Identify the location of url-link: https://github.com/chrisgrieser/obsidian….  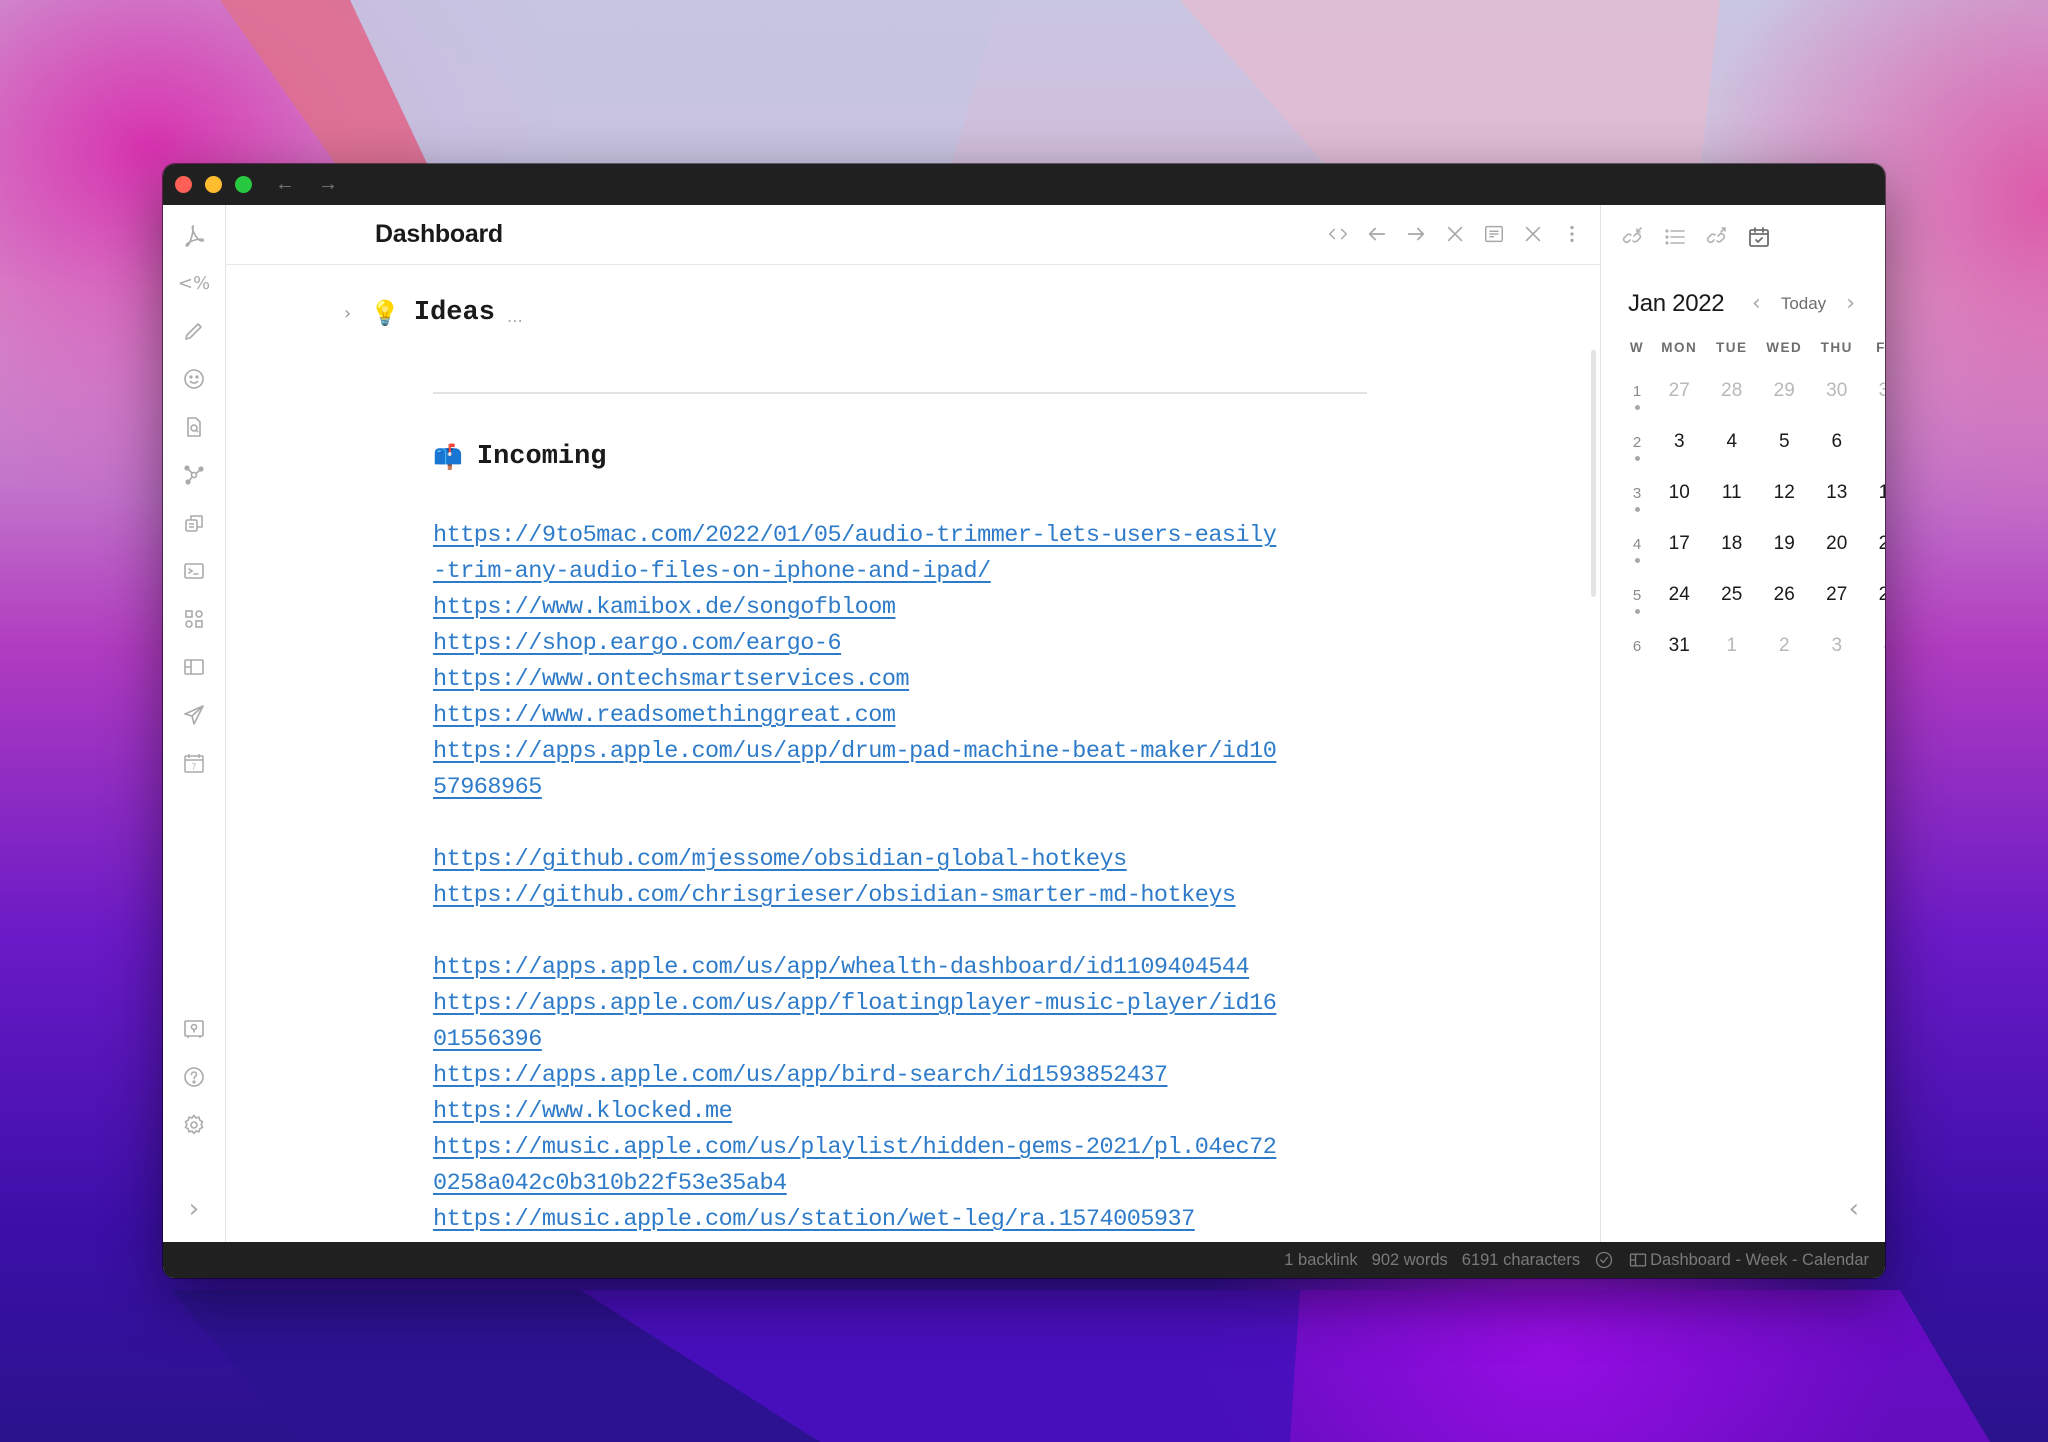
(903, 896).